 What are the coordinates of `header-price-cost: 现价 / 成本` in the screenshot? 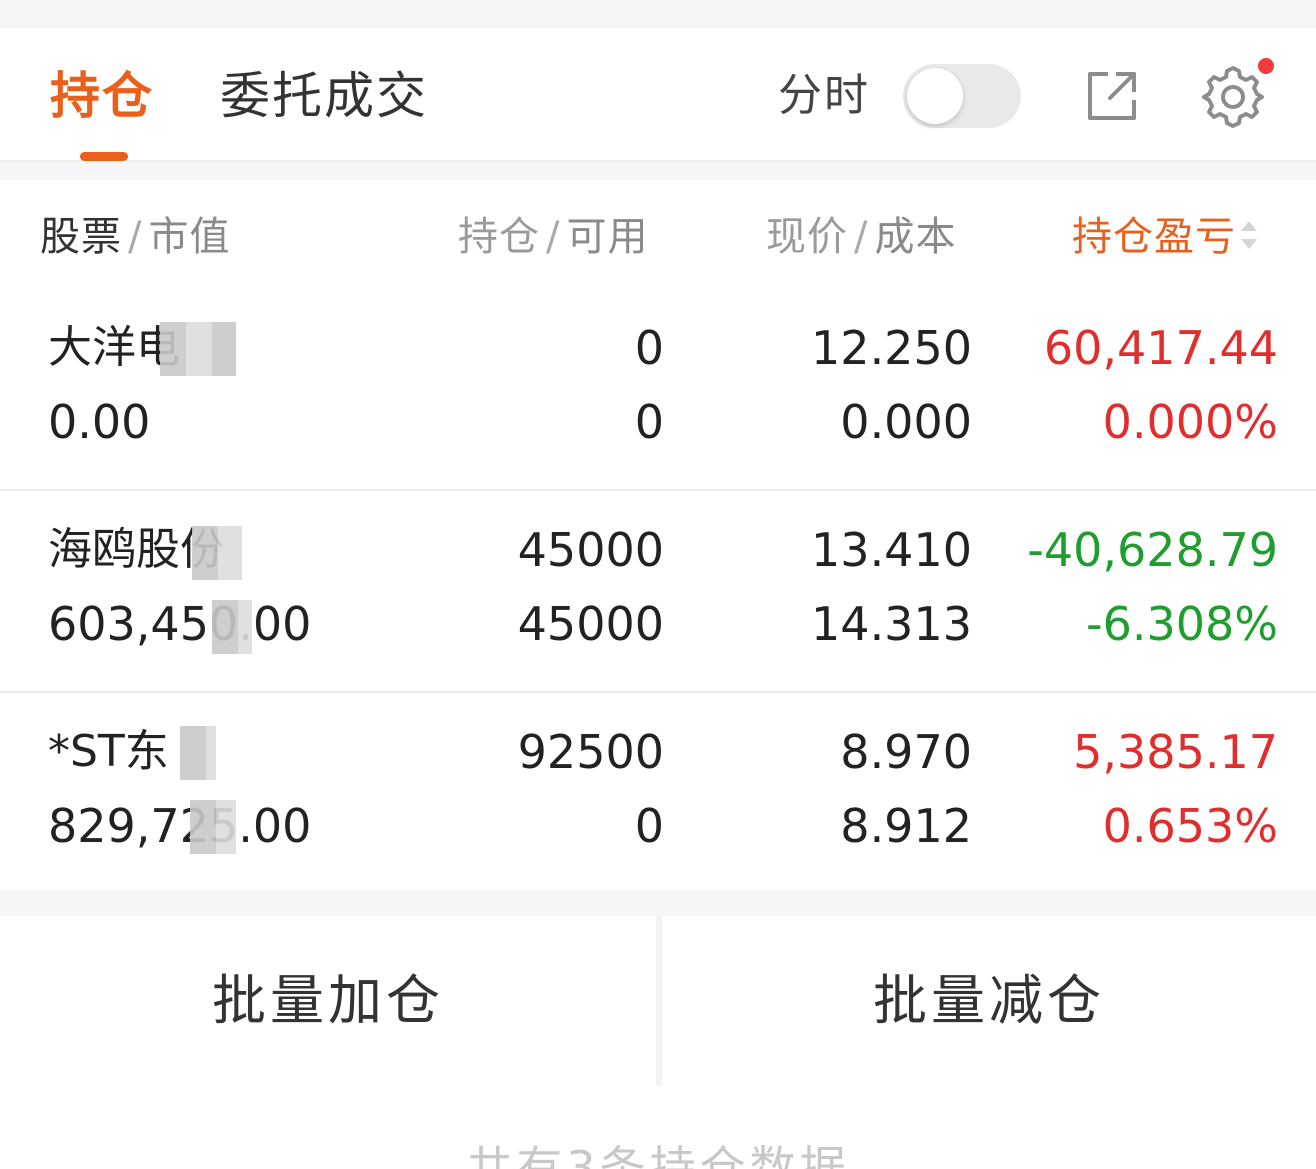 It's located at (861, 237).